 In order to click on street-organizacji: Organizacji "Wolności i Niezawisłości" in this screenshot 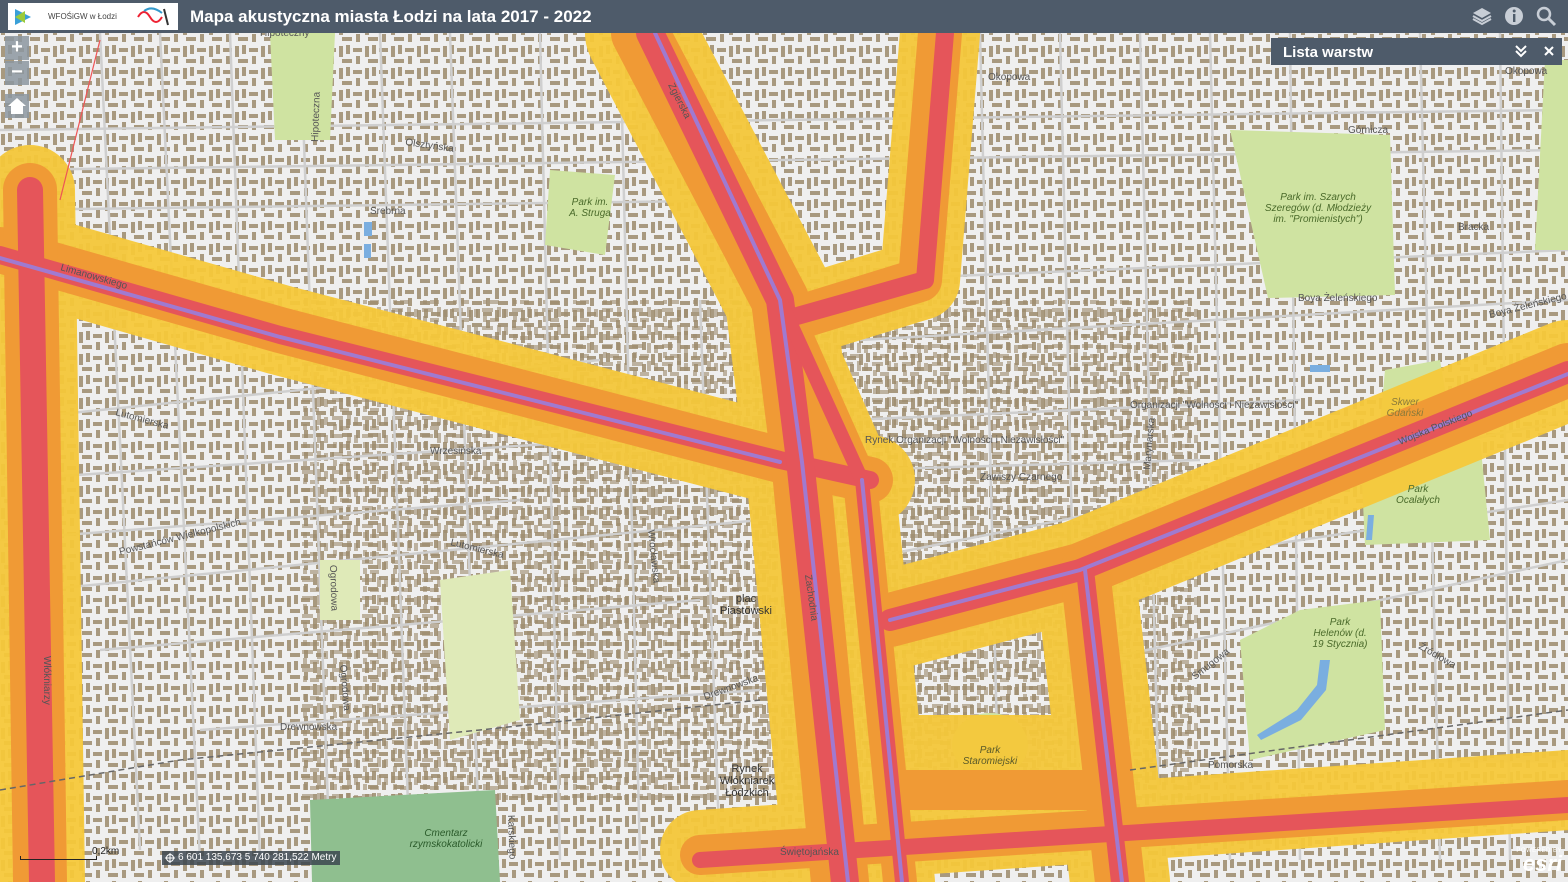, I will do `click(1214, 405)`.